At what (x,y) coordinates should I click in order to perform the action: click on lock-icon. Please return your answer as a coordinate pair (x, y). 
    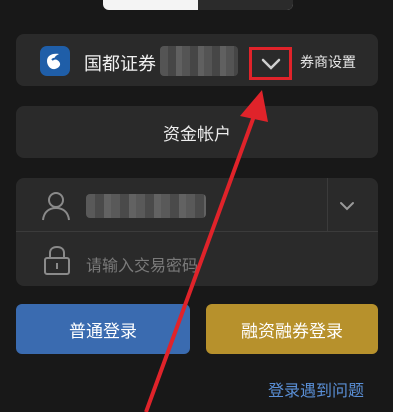
    Looking at the image, I should click on (57, 260).